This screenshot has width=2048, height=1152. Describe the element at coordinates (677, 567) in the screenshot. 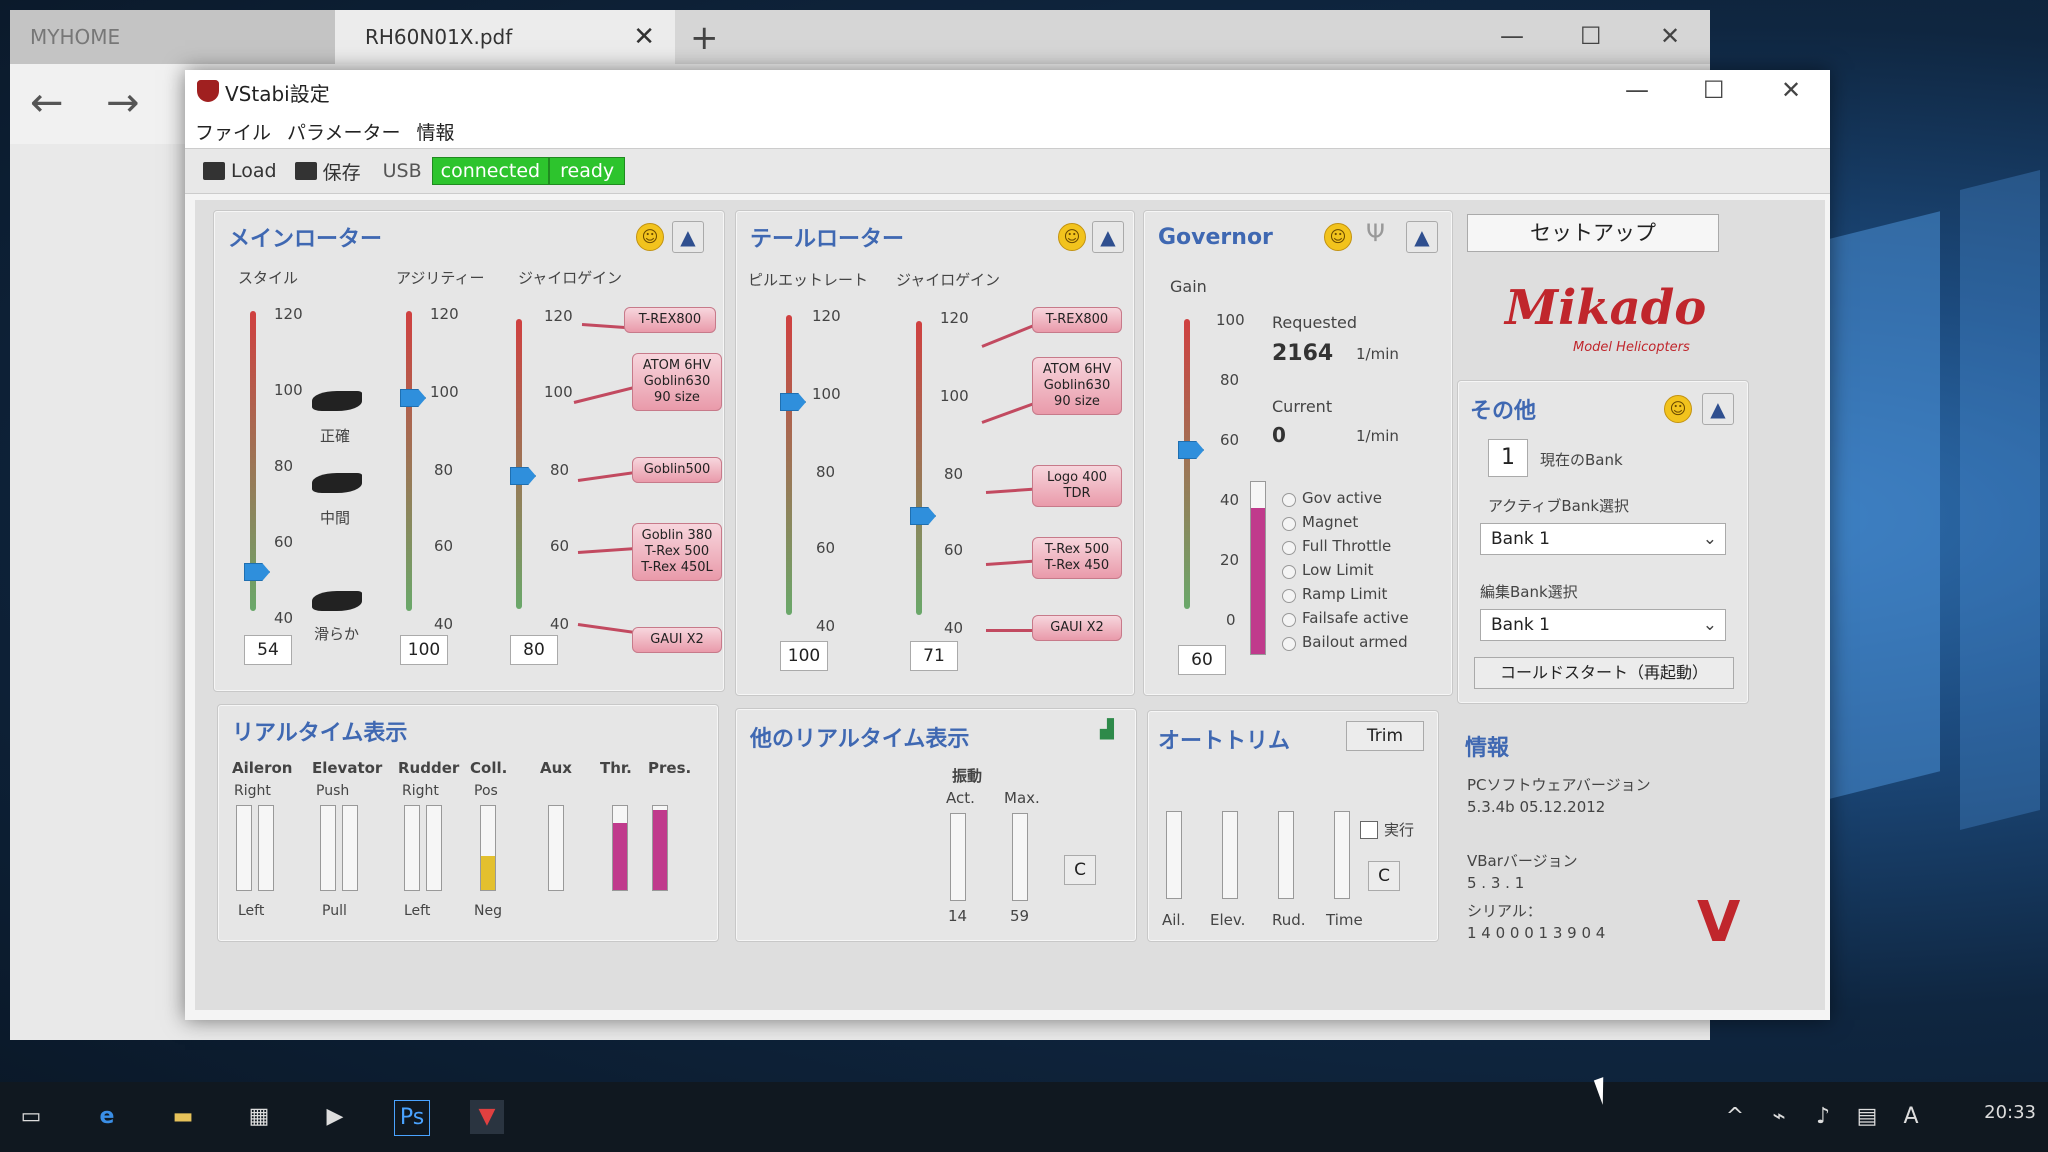

I see `preset-label: T-Rex 450L` at that location.